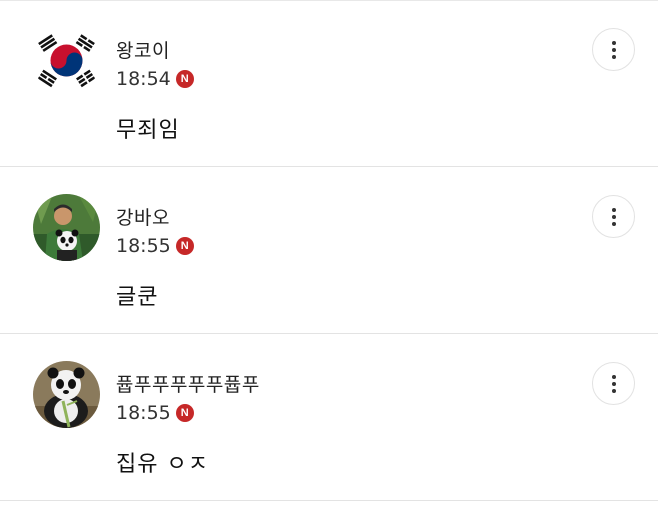  I want to click on comment-text: 집유 ㅇㅈ, so click(162, 464).